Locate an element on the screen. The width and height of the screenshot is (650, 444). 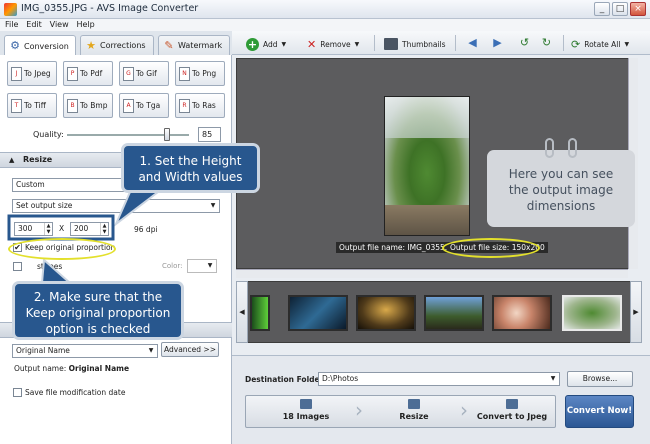
color-label: Color: is located at coordinates (172, 266).